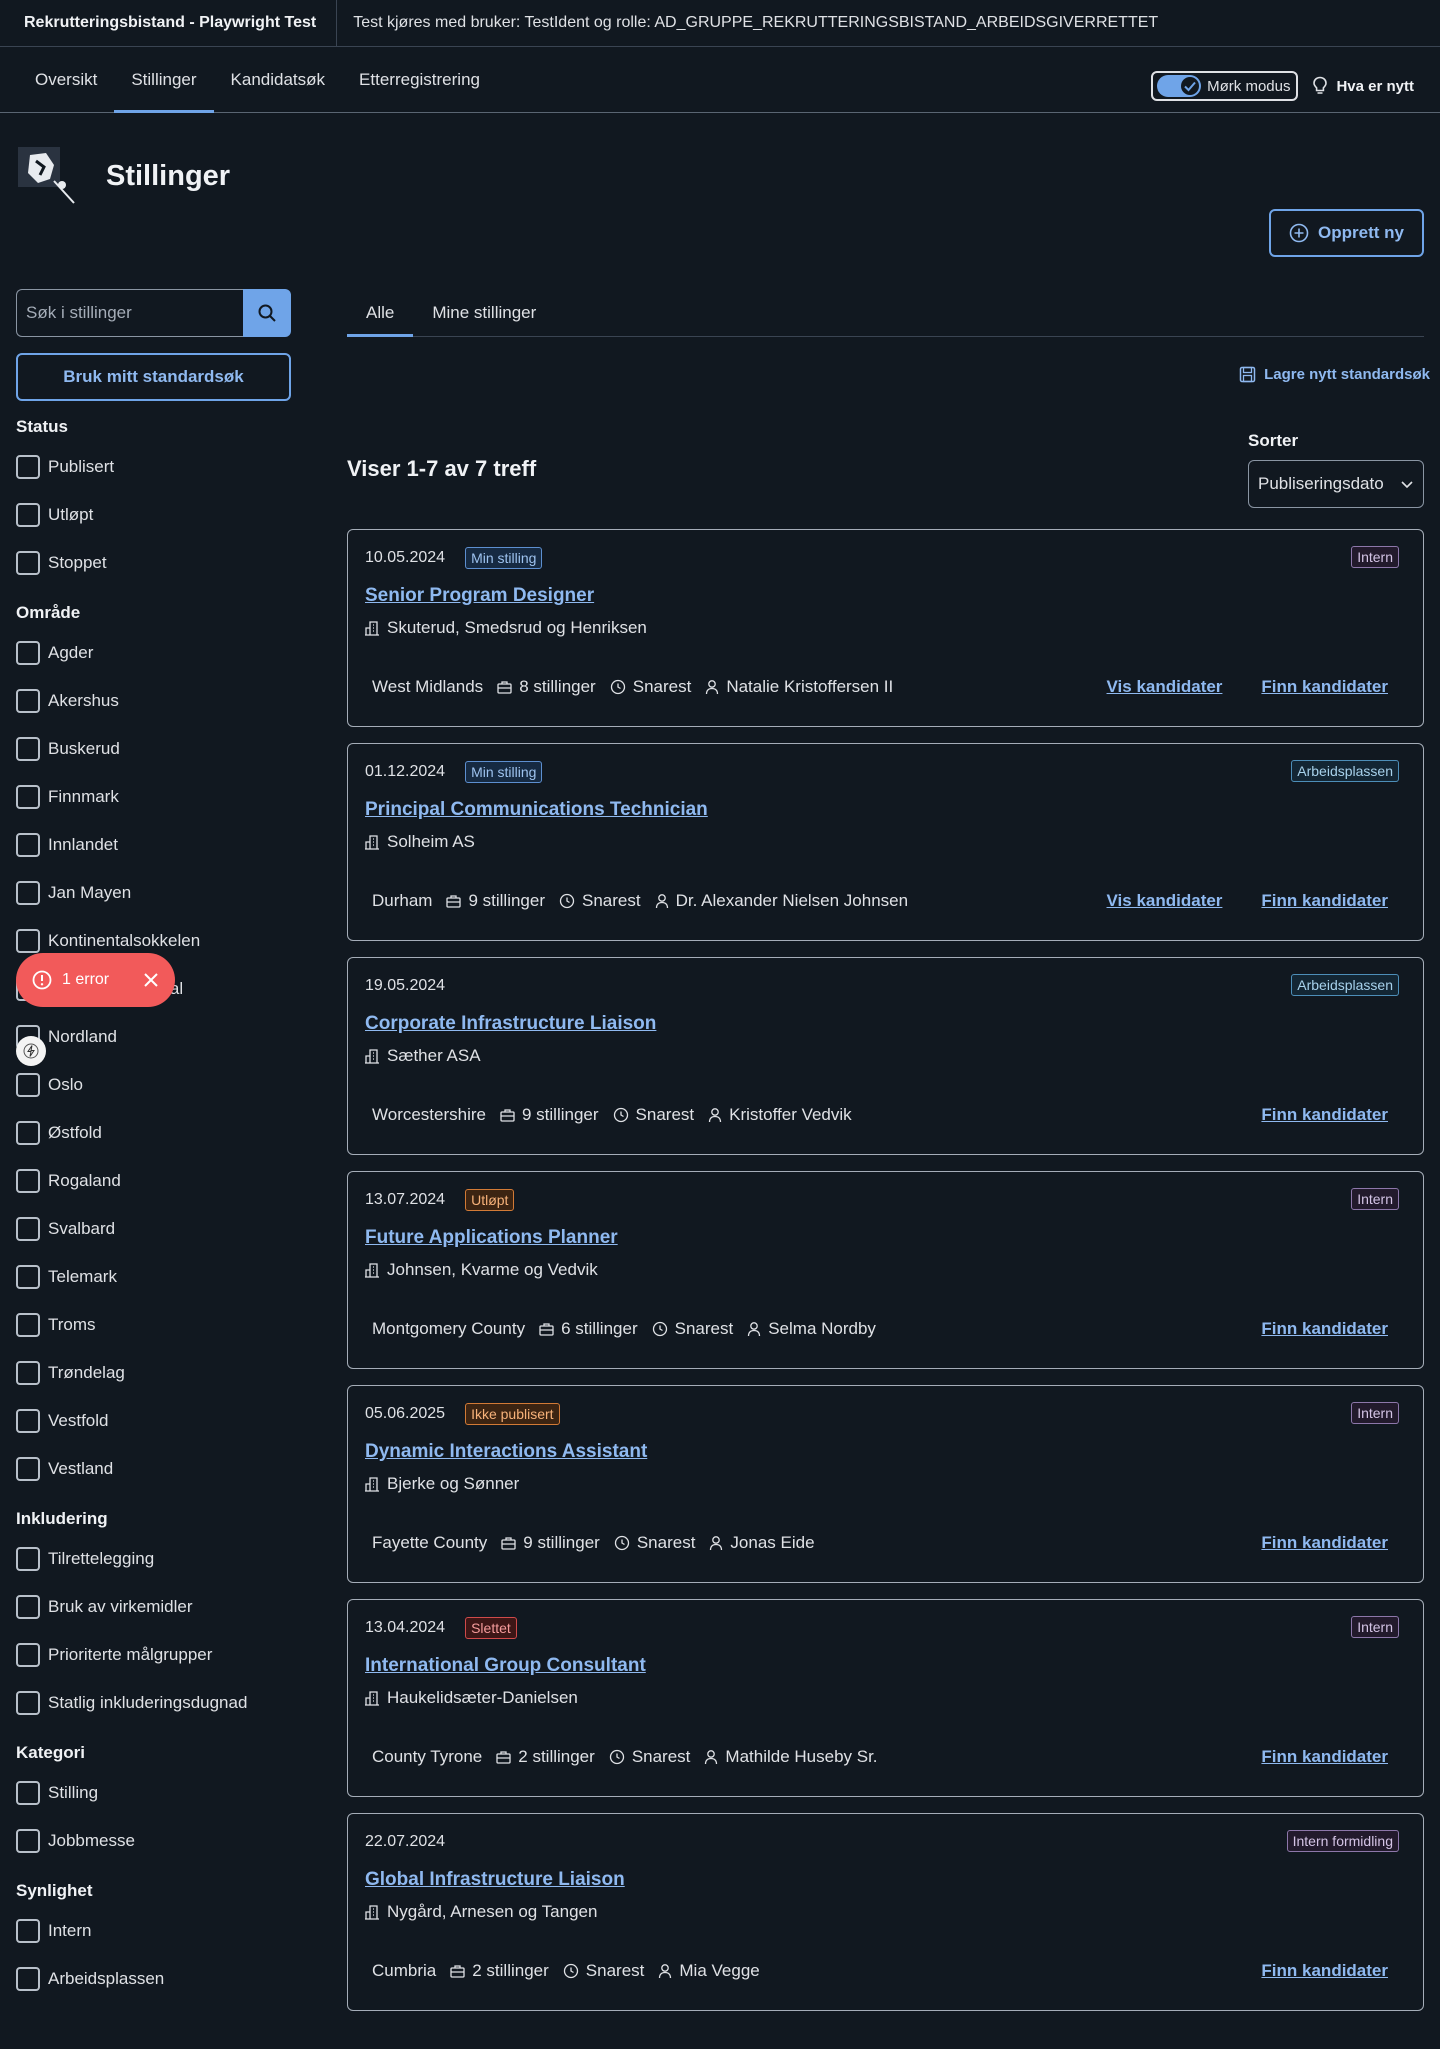  Describe the element at coordinates (153, 653) in the screenshot. I see `filter-checkbox-item: Agder` at that location.